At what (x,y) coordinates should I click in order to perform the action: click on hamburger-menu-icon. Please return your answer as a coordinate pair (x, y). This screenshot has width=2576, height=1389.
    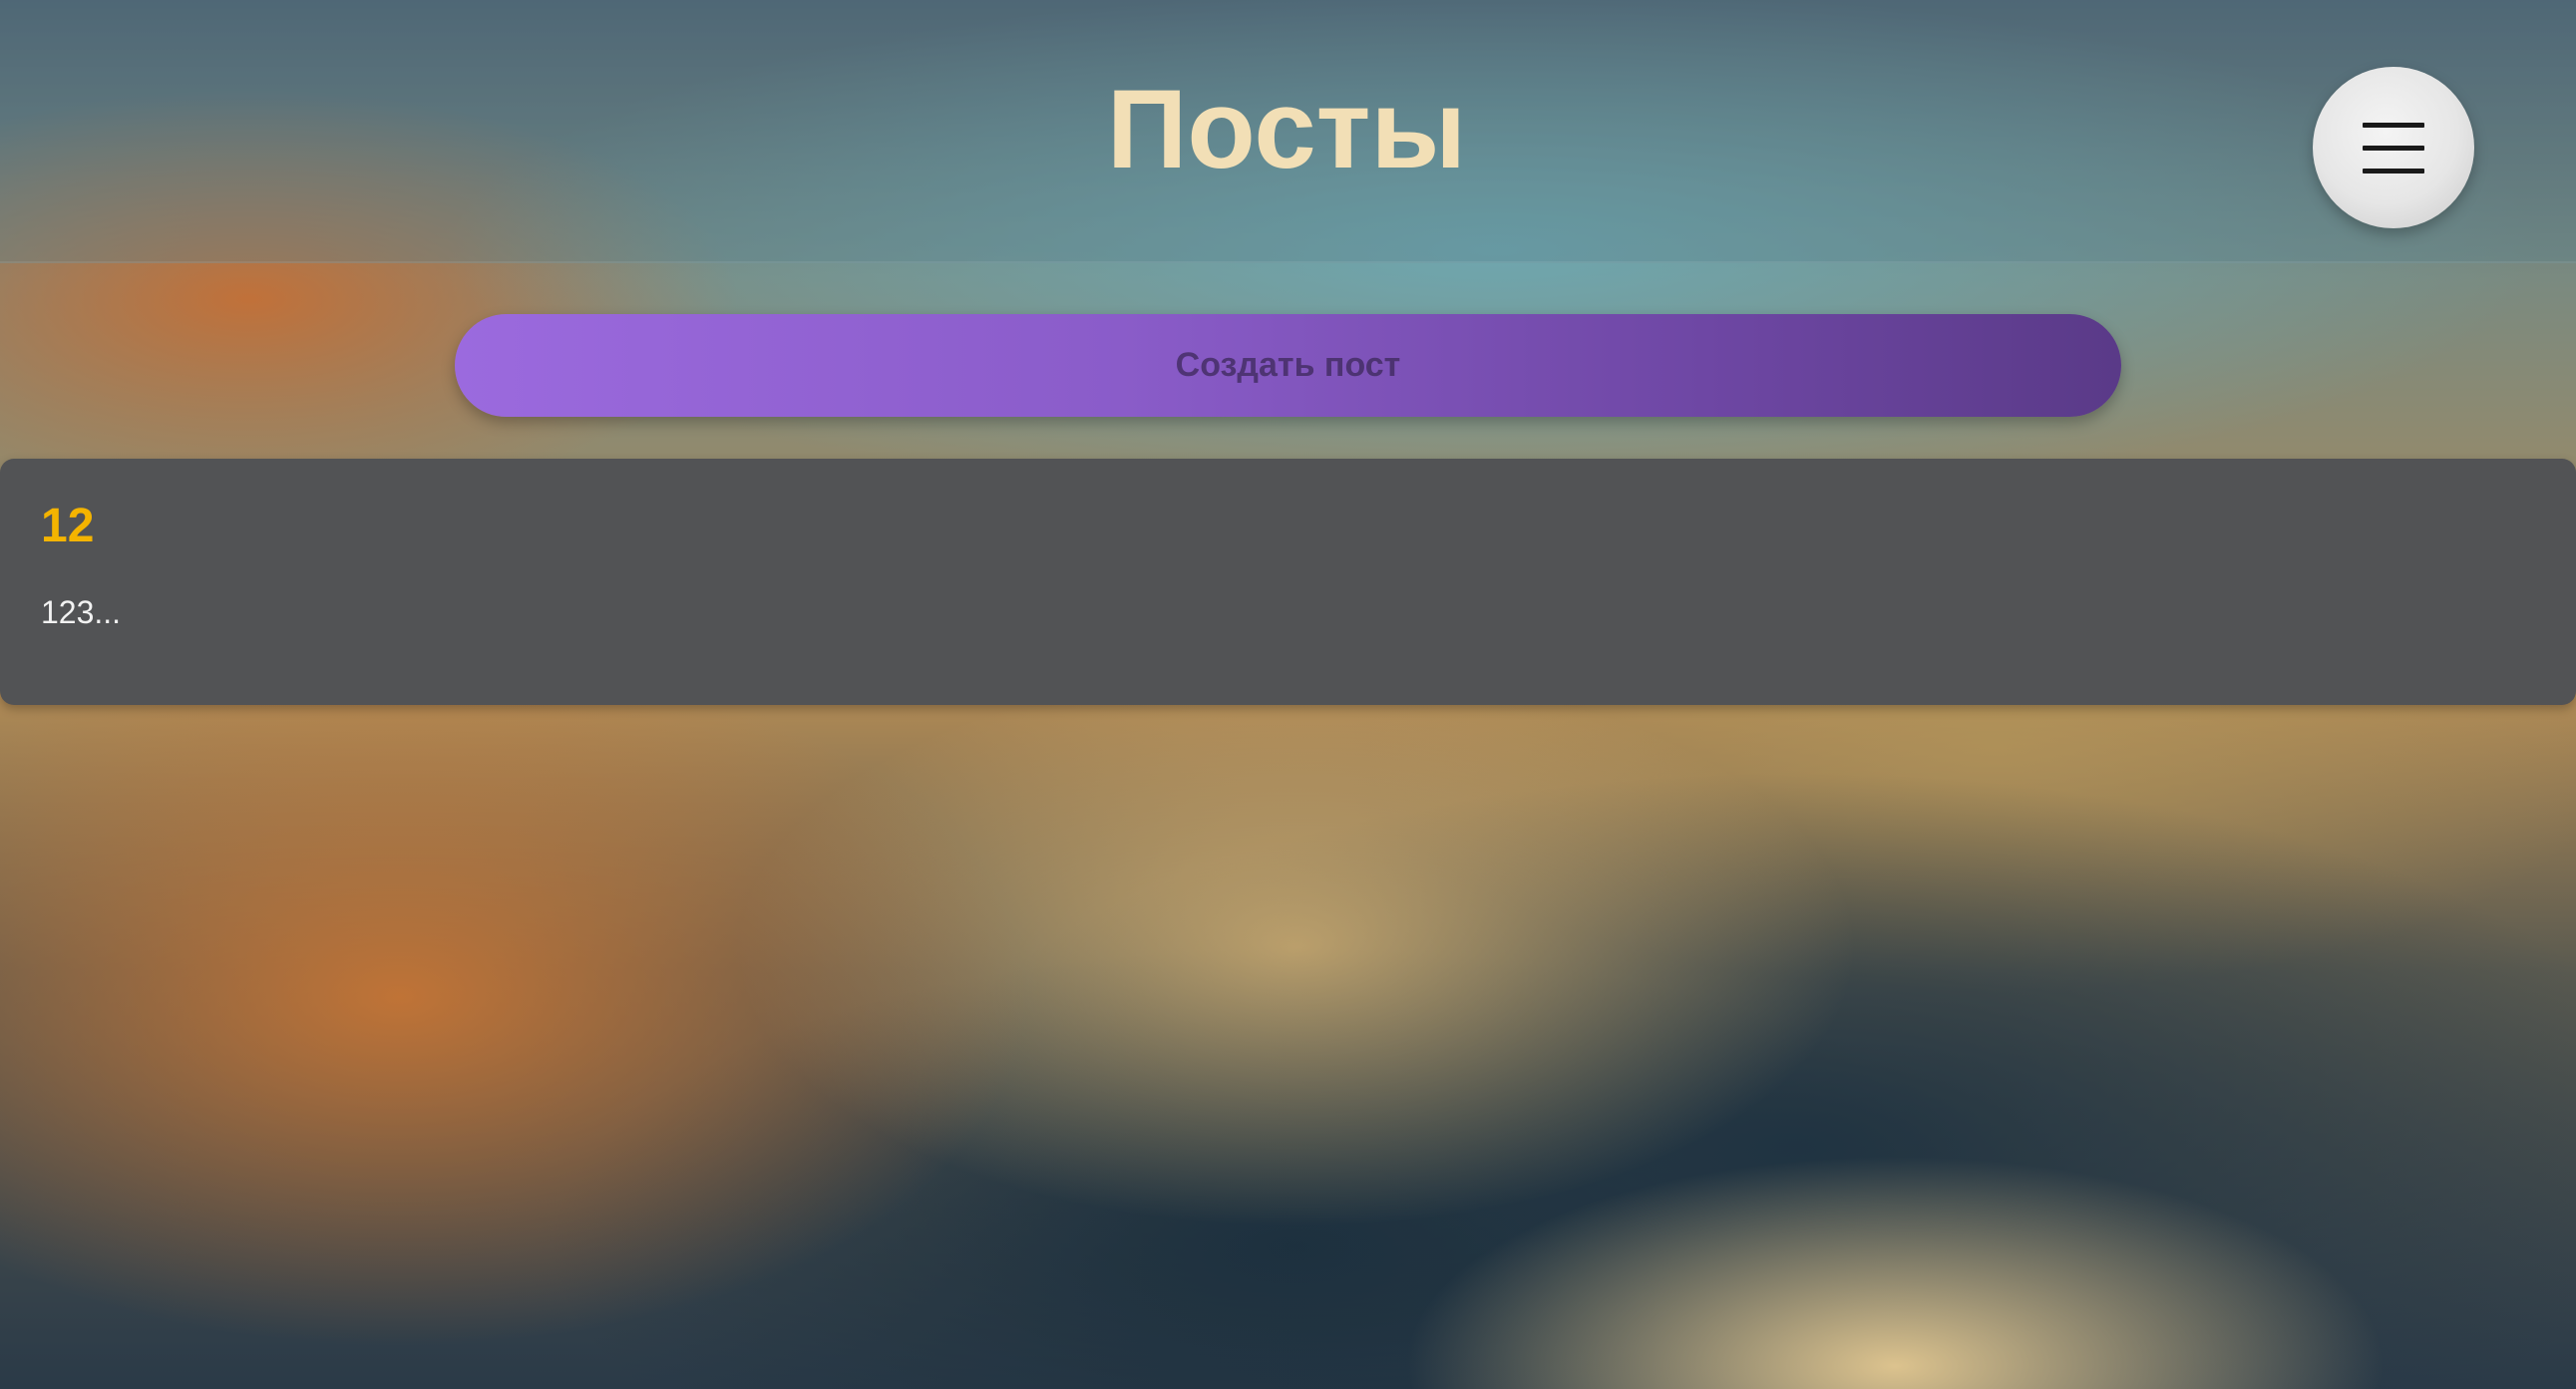
    Looking at the image, I should click on (2393, 148).